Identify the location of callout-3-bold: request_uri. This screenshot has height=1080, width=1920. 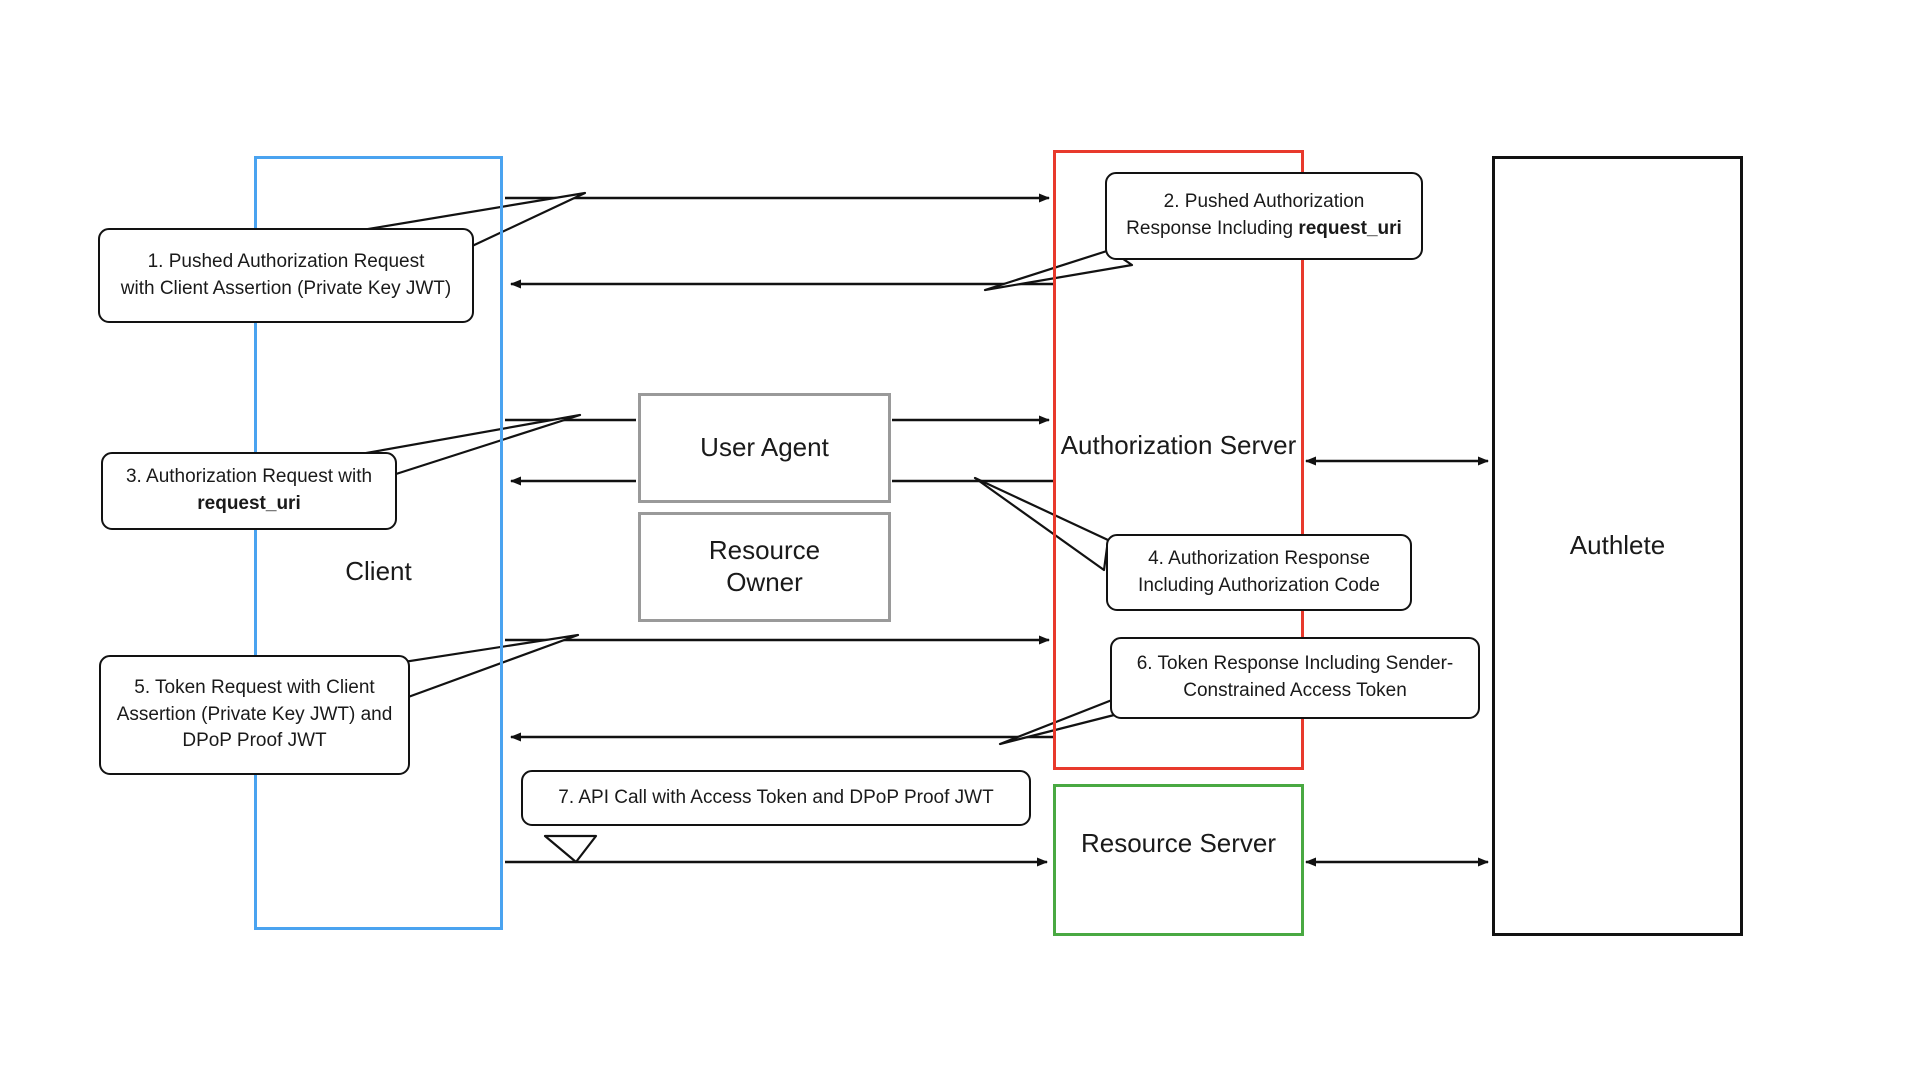
(249, 503).